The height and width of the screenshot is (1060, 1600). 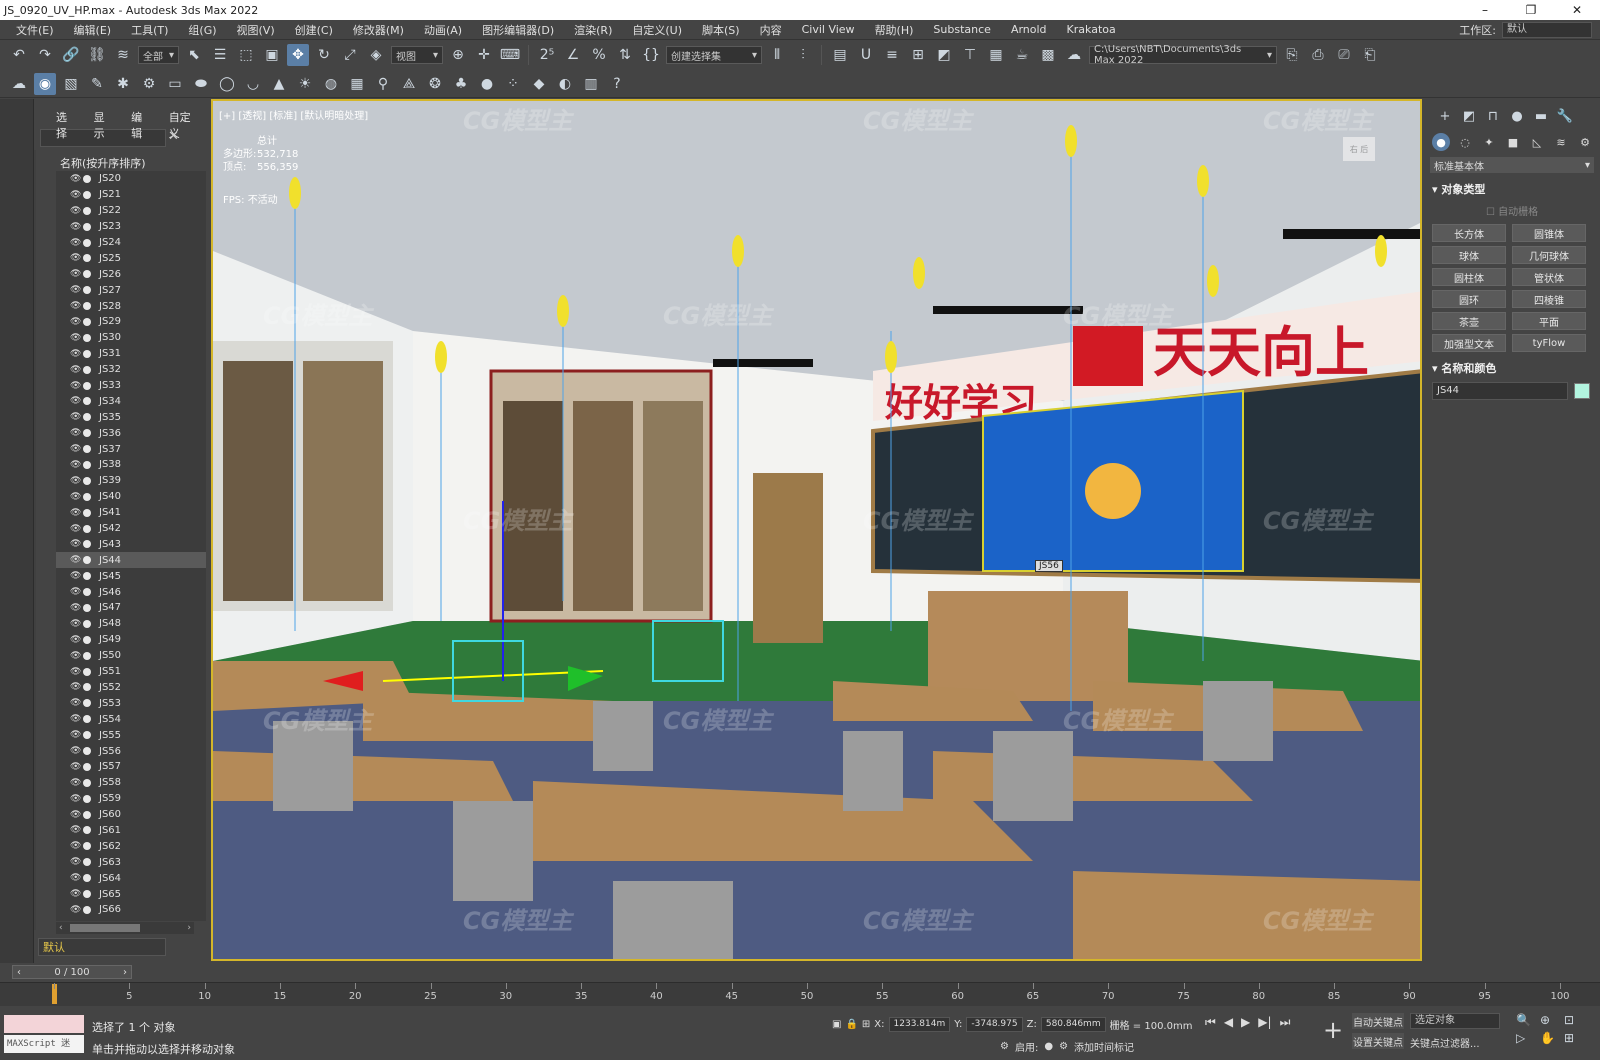 What do you see at coordinates (651, 55) in the screenshot?
I see `edit-named-selection-icon: {}` at bounding box center [651, 55].